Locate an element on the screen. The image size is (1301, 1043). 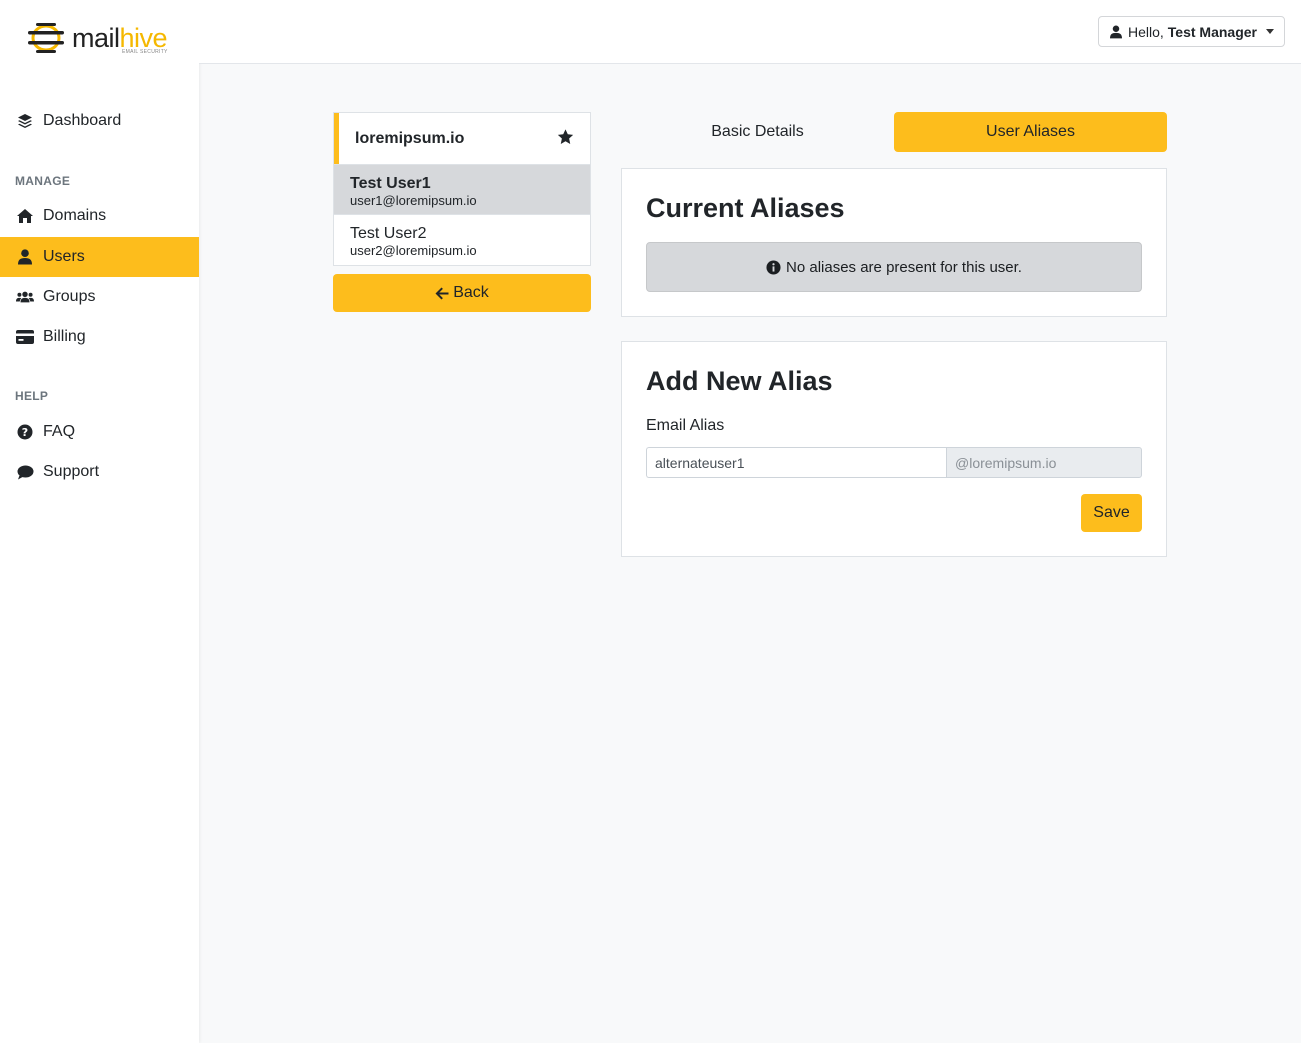
hive-logo-icon is located at coordinates (46, 38).